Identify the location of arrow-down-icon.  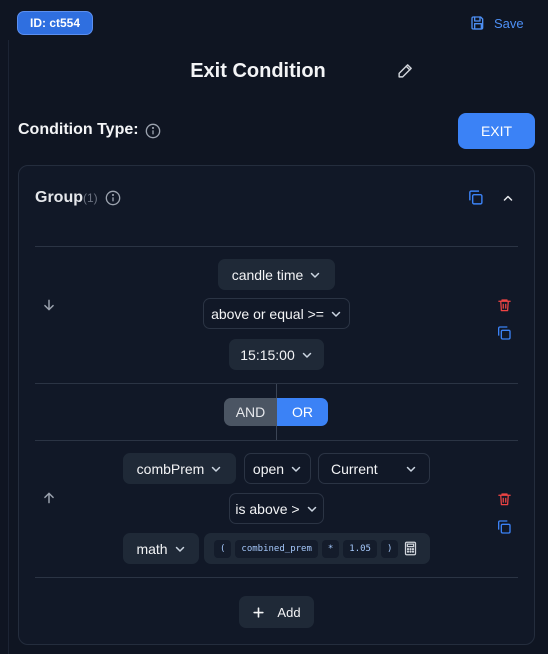
(49, 305).